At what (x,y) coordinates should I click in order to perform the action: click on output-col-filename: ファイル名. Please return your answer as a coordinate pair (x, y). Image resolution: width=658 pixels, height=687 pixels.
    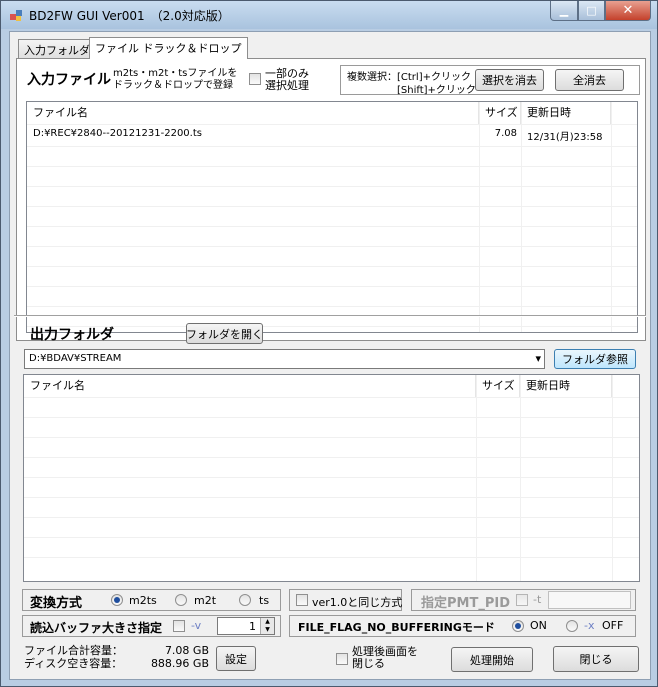
    Looking at the image, I should click on (250, 386).